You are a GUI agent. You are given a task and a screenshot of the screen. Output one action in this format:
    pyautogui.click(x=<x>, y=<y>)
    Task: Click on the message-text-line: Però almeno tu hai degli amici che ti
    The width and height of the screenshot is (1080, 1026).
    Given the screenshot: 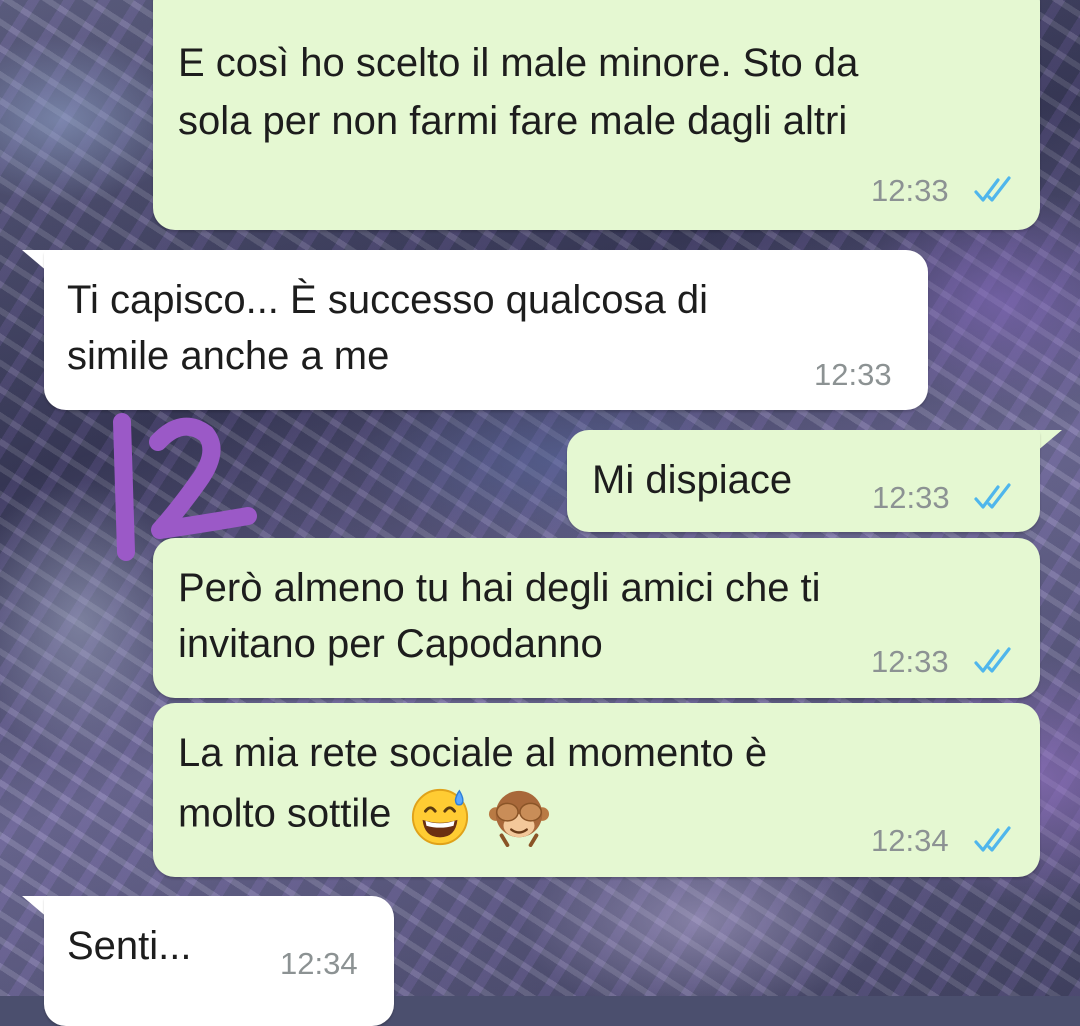 What is the action you would take?
    pyautogui.click(x=499, y=588)
    